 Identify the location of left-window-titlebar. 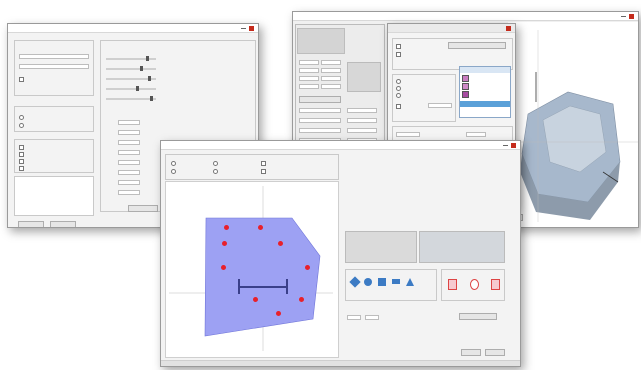
(133, 28).